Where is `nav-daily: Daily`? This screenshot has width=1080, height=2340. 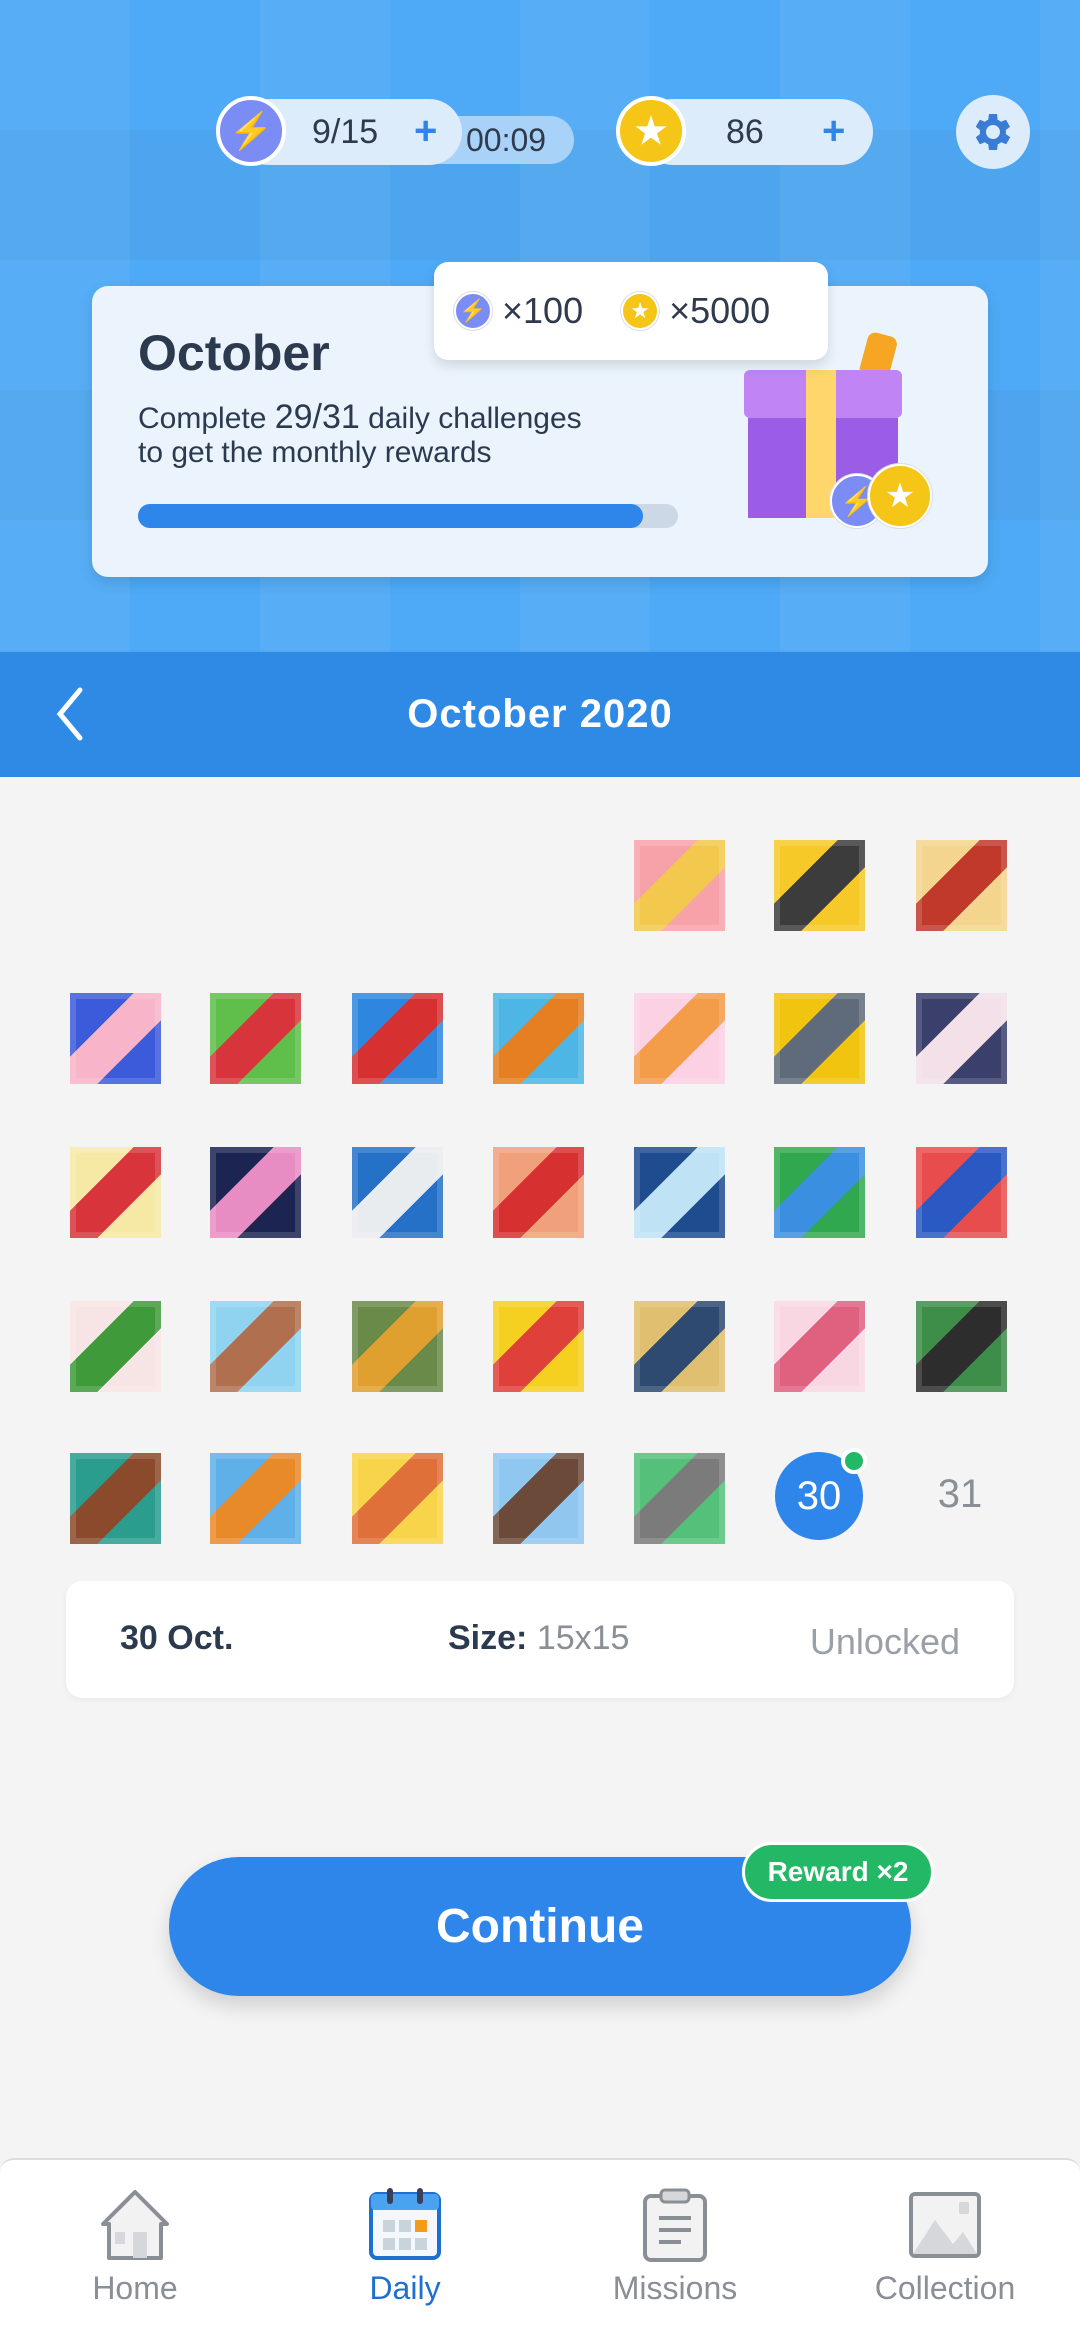 nav-daily: Daily is located at coordinates (405, 2250).